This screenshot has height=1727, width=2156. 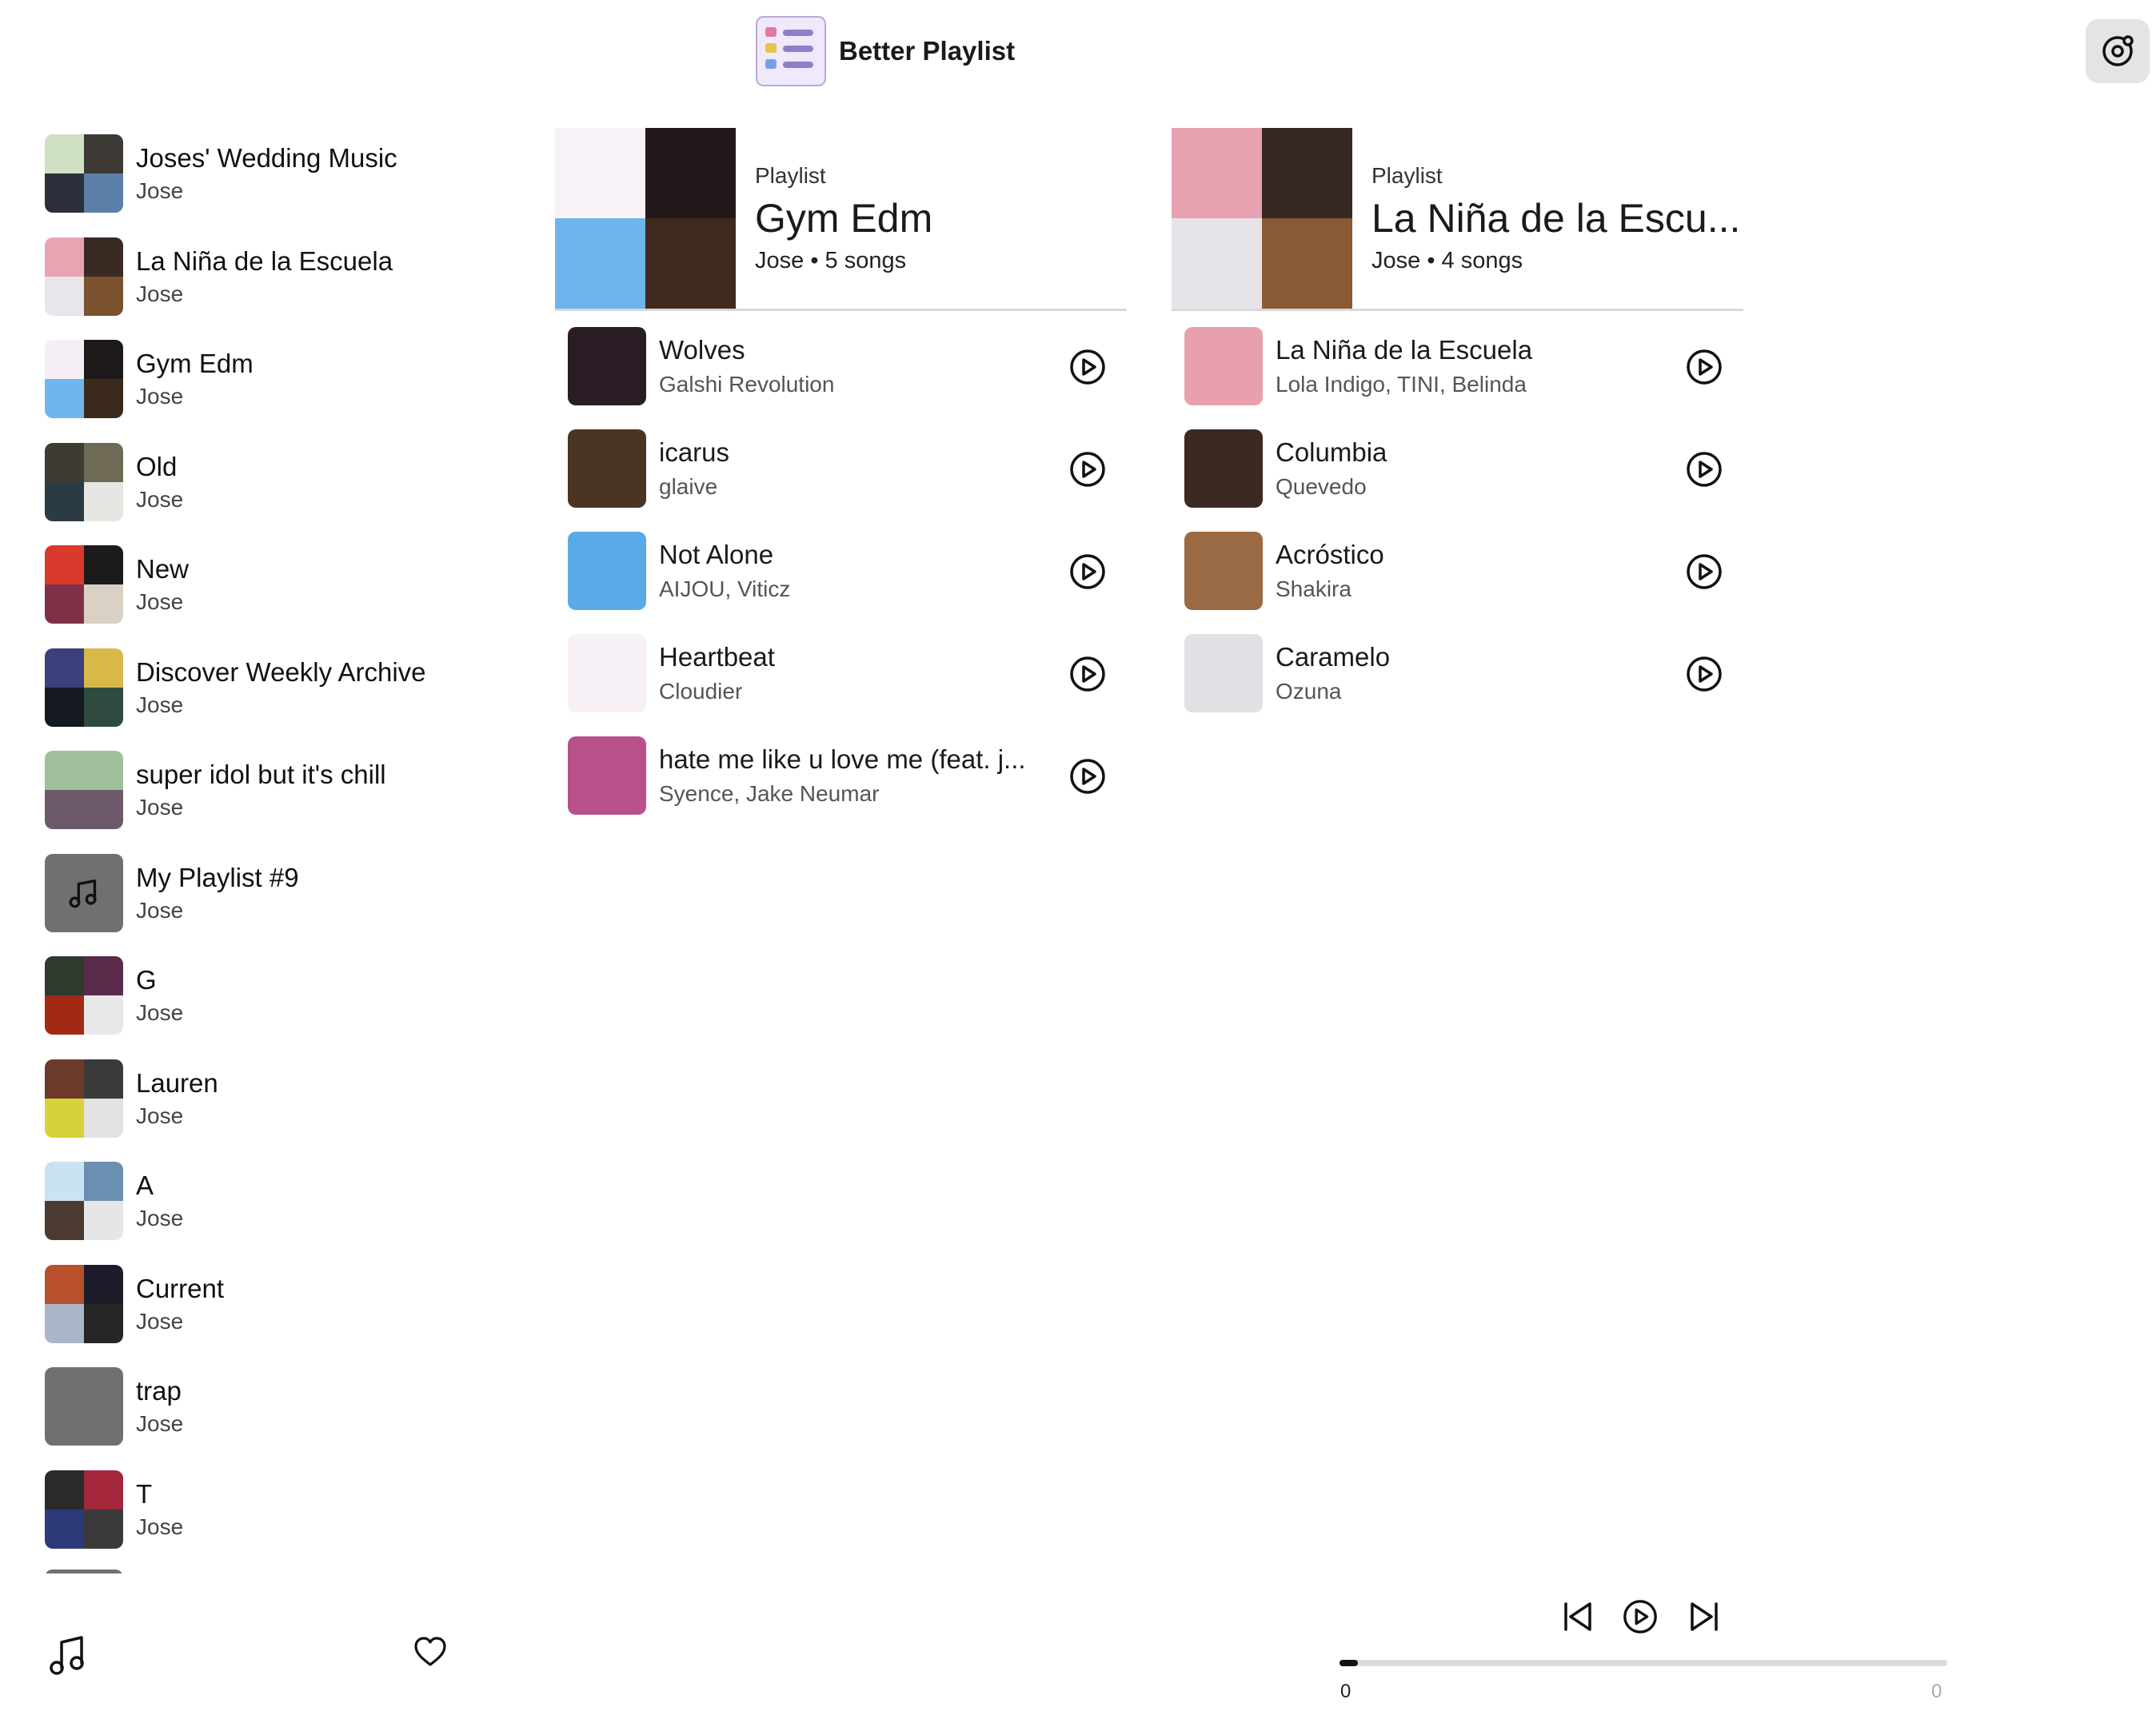 What do you see at coordinates (847, 673) in the screenshot?
I see `track-row: Heartbeat Cloudier` at bounding box center [847, 673].